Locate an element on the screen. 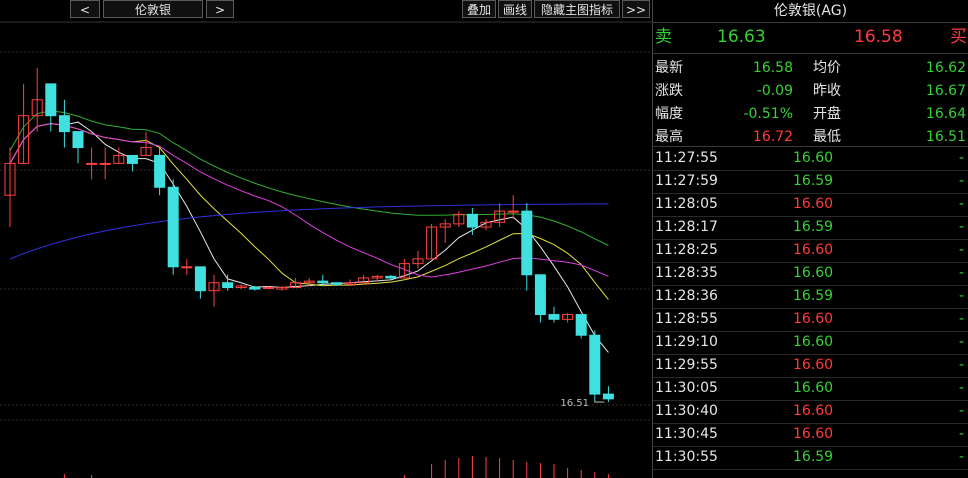 The image size is (968, 478). tick-row: 11:30:45 16.60 - is located at coordinates (810, 435).